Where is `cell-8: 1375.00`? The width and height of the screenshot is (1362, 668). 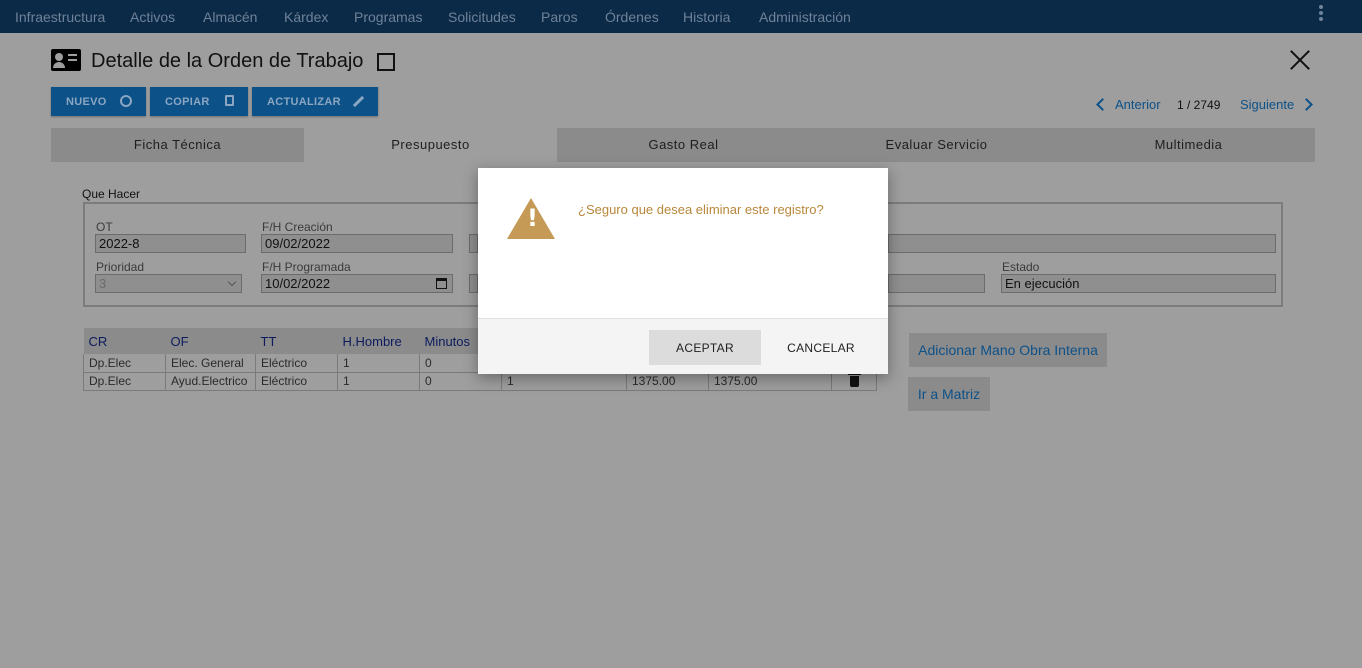 cell-8: 1375.00 is located at coordinates (770, 381).